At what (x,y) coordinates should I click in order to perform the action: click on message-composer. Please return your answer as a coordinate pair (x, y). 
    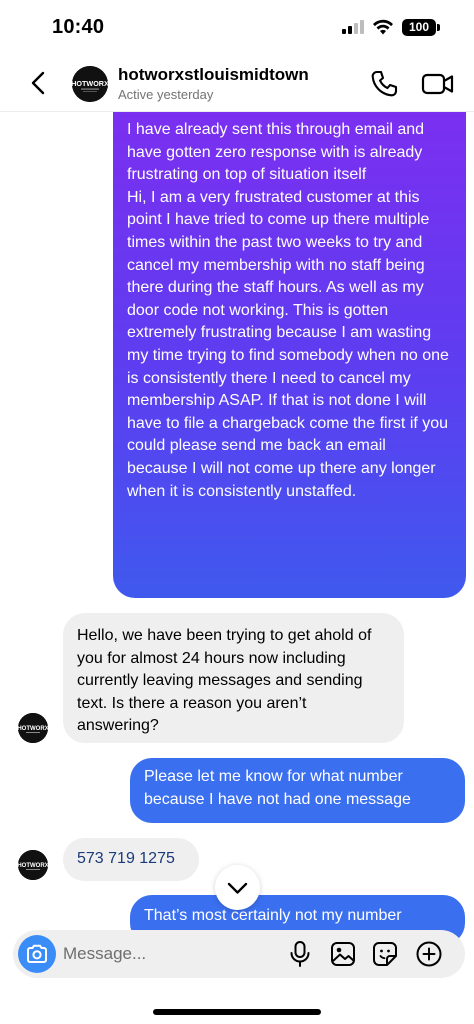
    Looking at the image, I should click on (239, 954).